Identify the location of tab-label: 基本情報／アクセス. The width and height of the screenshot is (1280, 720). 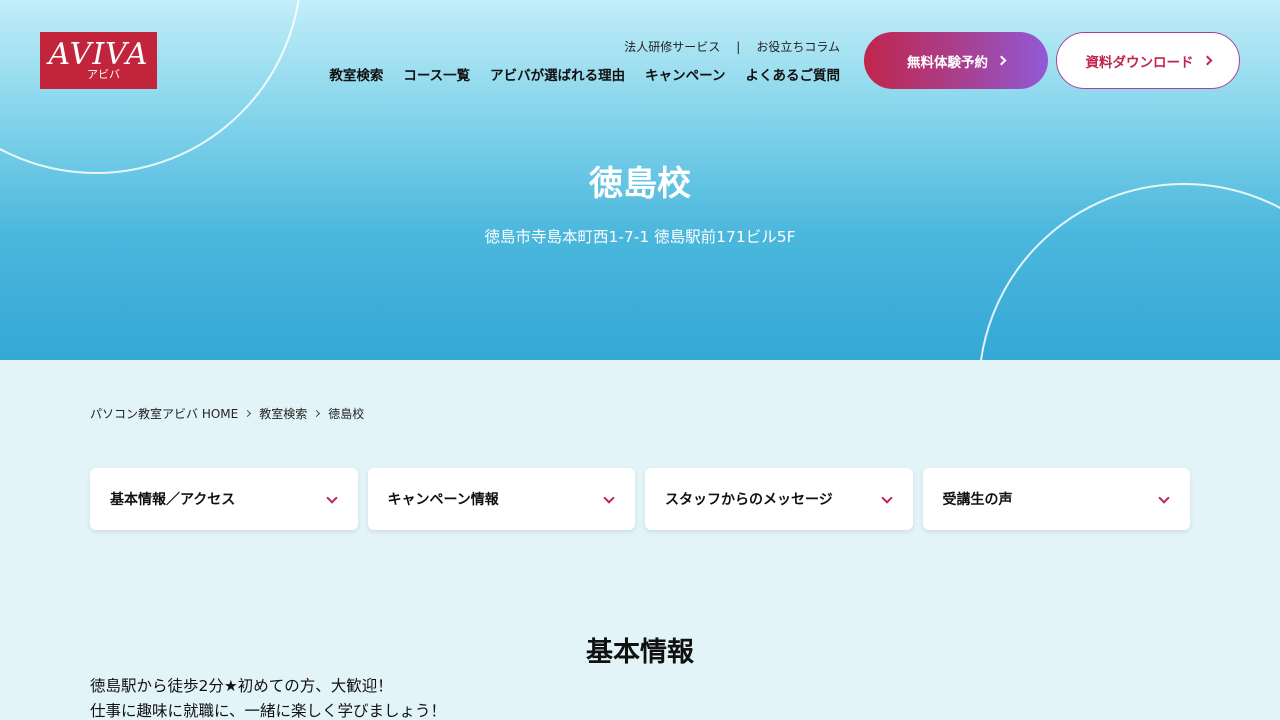
(173, 500).